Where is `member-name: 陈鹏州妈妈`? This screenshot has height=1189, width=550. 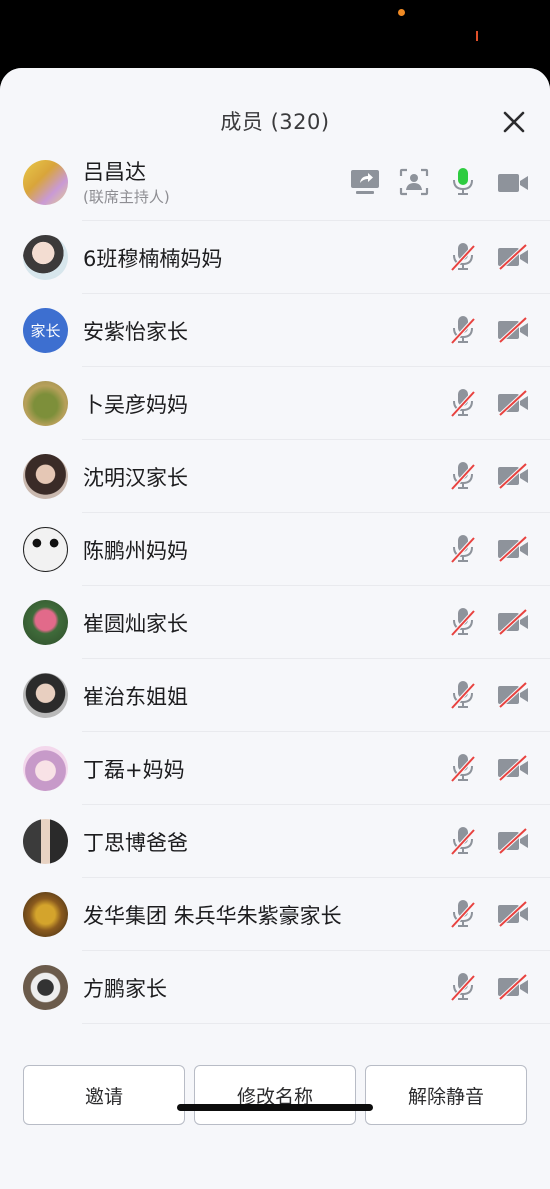
member-name: 陈鹏州妈妈 is located at coordinates (135, 551).